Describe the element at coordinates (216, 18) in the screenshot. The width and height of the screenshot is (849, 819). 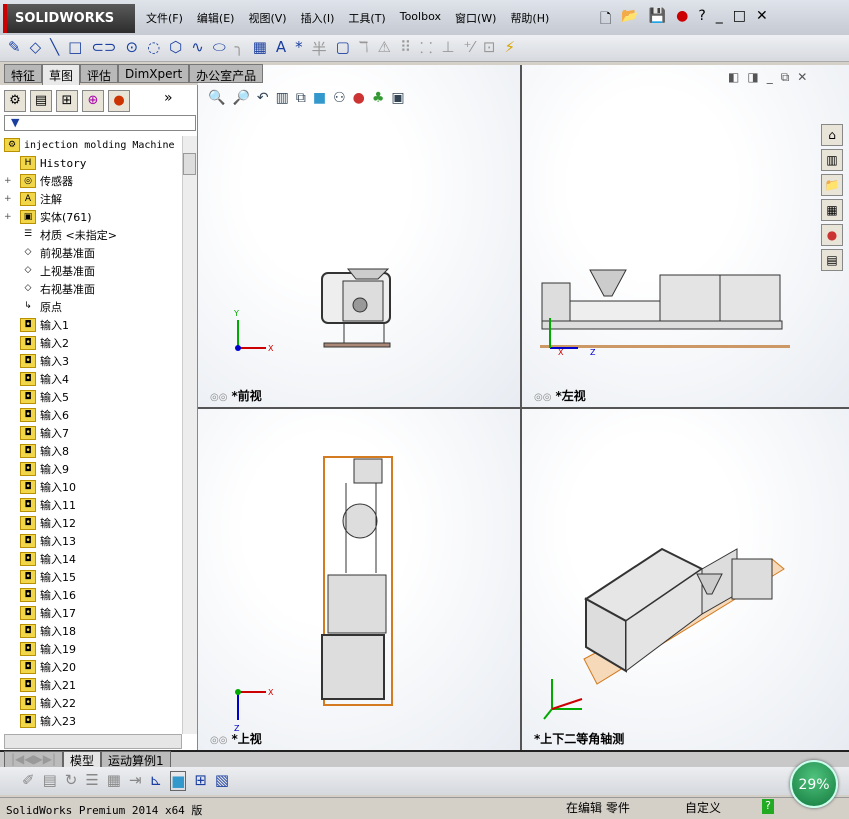
I see `menu-edit: 编辑(E)` at that location.